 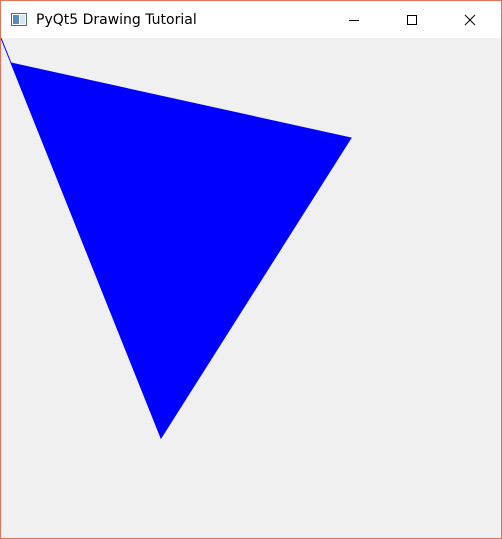 What do you see at coordinates (19, 19) in the screenshot?
I see `window-app-icon` at bounding box center [19, 19].